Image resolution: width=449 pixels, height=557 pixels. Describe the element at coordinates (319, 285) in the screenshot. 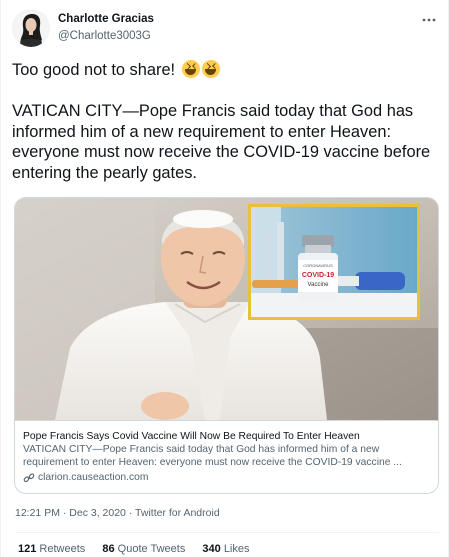

I see `inset-vaccine-sublabel: Vaccine` at that location.